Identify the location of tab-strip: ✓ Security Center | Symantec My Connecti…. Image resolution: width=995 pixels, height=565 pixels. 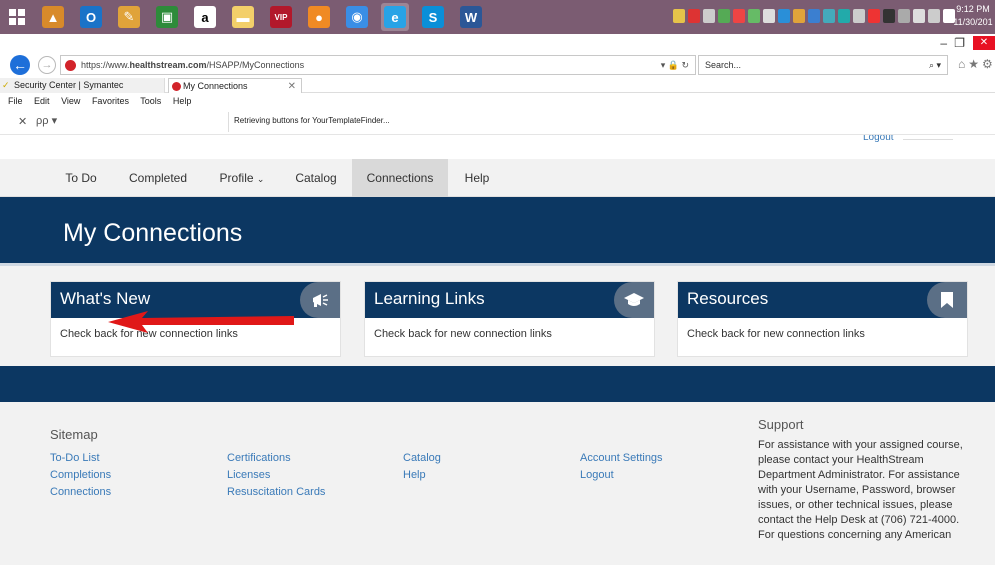
(497, 85).